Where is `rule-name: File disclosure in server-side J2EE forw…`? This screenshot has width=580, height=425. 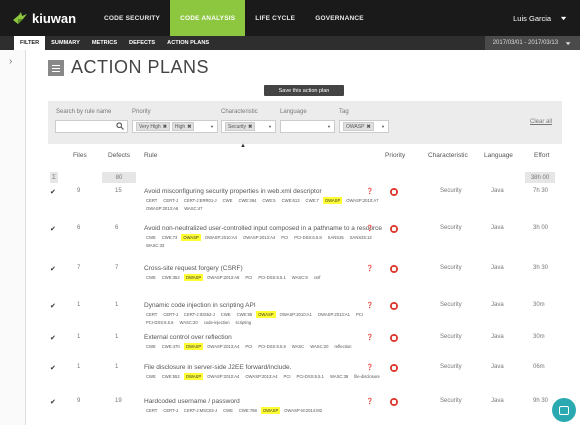
rule-name: File disclosure in server-side J2EE forw… is located at coordinates (266, 368).